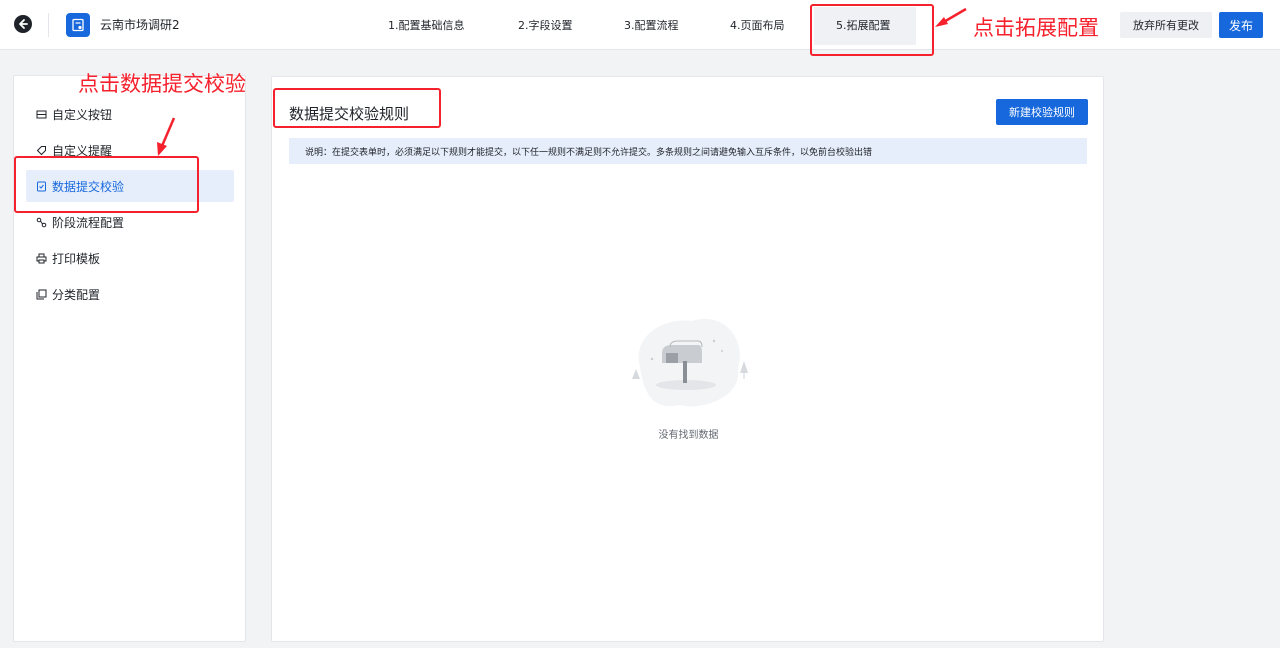 The height and width of the screenshot is (648, 1280). What do you see at coordinates (426, 25) in the screenshot?
I see `tab-step-1-basic-info: 1.配置基础信息` at bounding box center [426, 25].